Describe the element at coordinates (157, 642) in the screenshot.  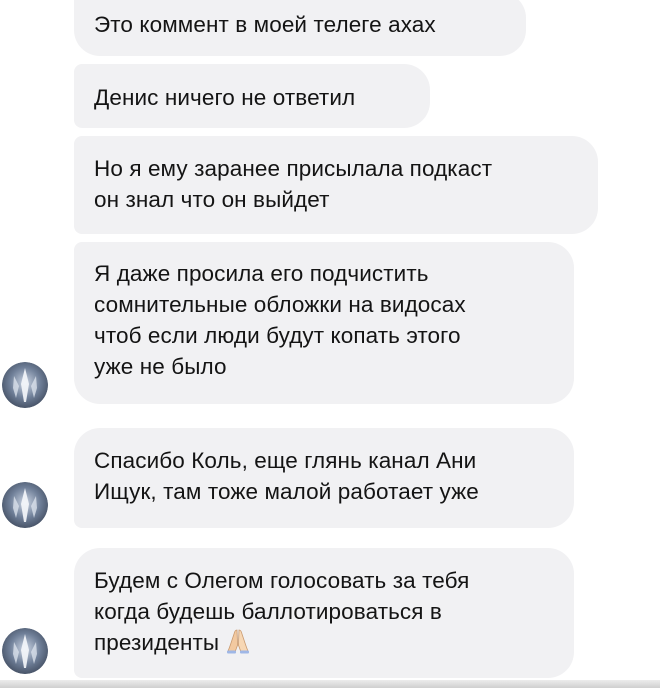
I see `message-text: президенты` at that location.